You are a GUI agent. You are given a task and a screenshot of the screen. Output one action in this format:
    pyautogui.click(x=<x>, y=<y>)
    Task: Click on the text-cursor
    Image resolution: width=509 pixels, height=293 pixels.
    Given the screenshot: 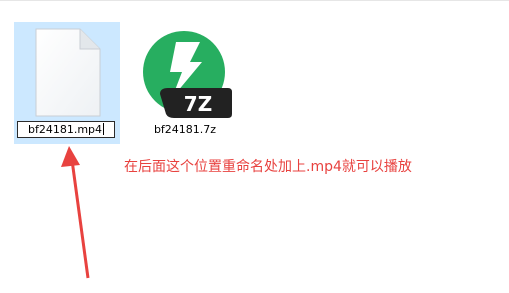 What is the action you would take?
    pyautogui.click(x=104, y=129)
    